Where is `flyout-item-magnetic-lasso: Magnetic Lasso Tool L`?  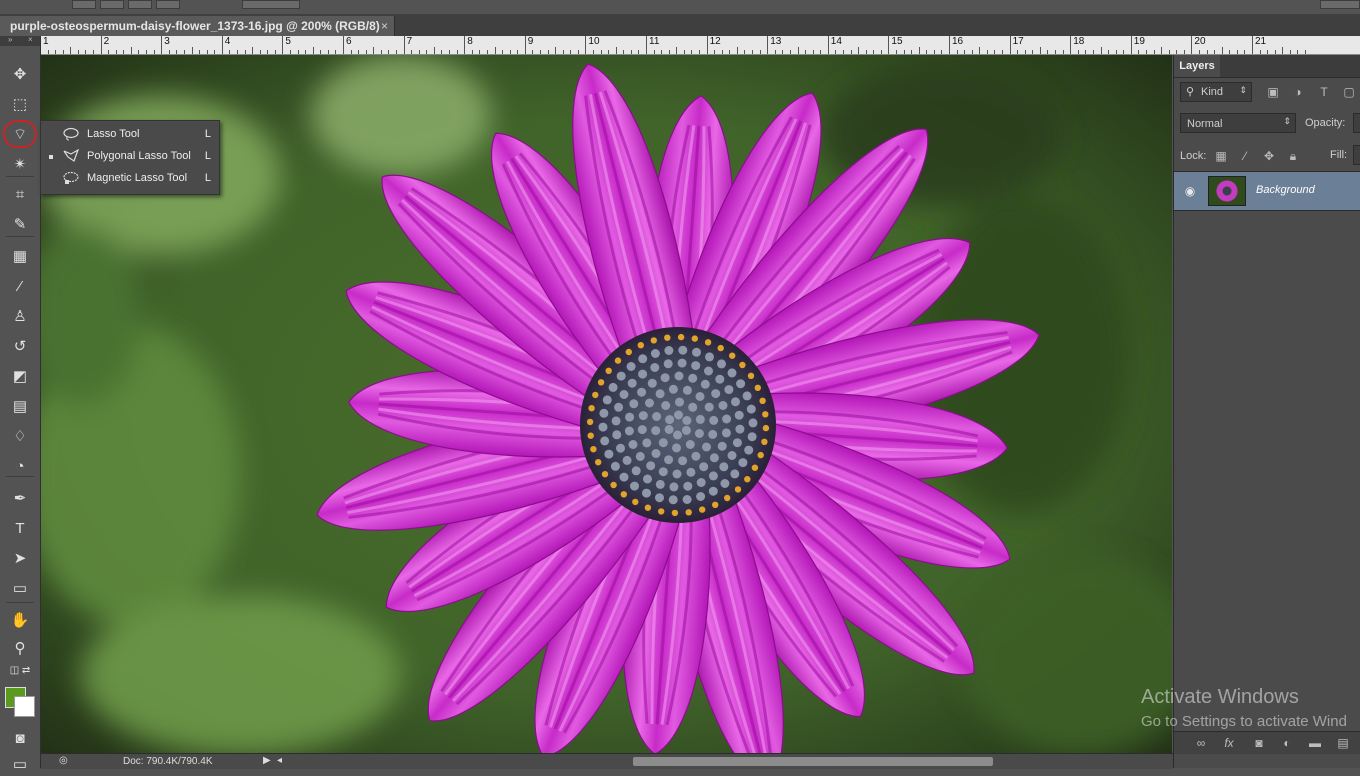
flyout-item-magnetic-lasso: Magnetic Lasso Tool L is located at coordinates (130, 179).